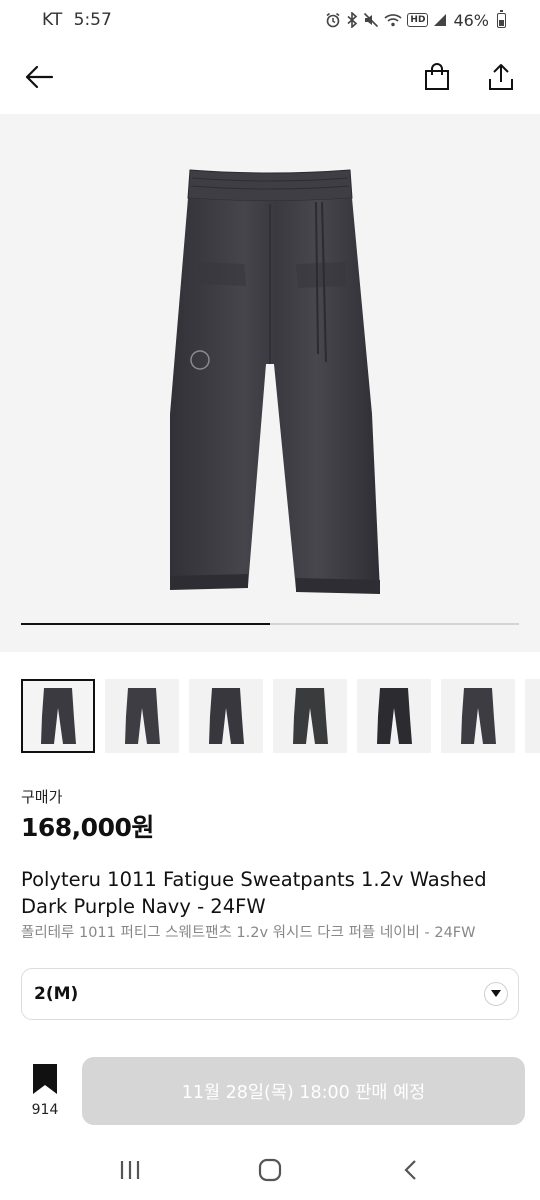 This screenshot has width=540, height=1200. What do you see at coordinates (52, 20) in the screenshot?
I see `carrier-label: KT` at bounding box center [52, 20].